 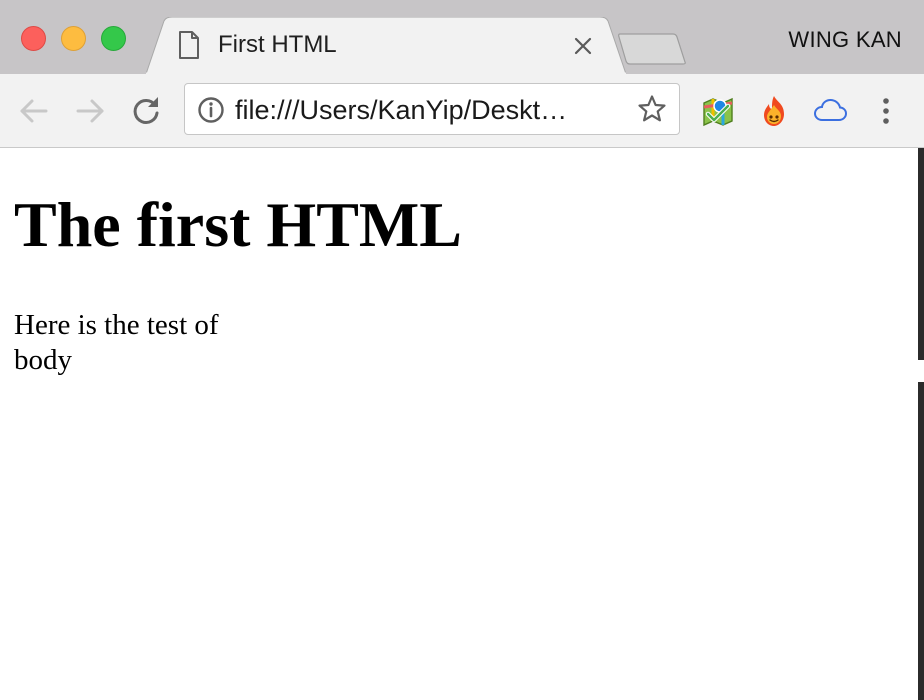 What do you see at coordinates (73, 38) in the screenshot?
I see `window-minimize-button` at bounding box center [73, 38].